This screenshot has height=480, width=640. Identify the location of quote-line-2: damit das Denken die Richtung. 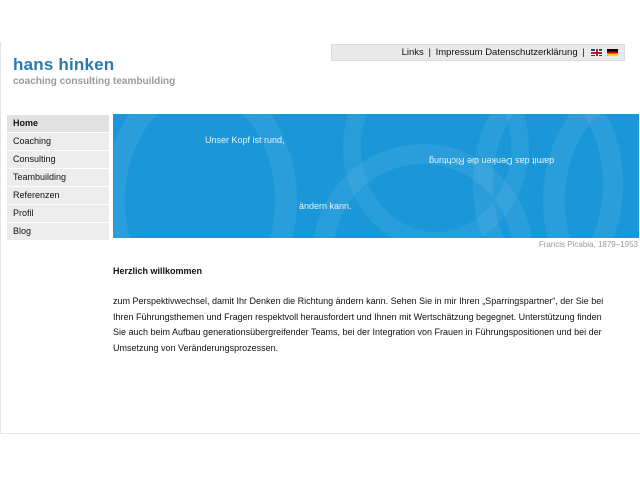
(492, 161).